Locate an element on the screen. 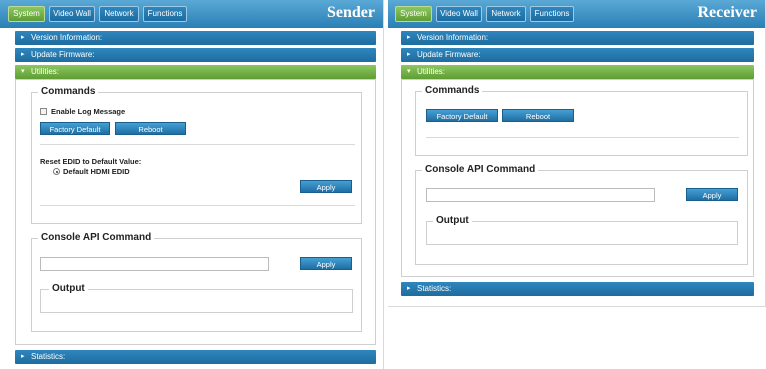 This screenshot has height=369, width=766. reset-edid-label: Reset EDID to Default Value: is located at coordinates (91, 161).